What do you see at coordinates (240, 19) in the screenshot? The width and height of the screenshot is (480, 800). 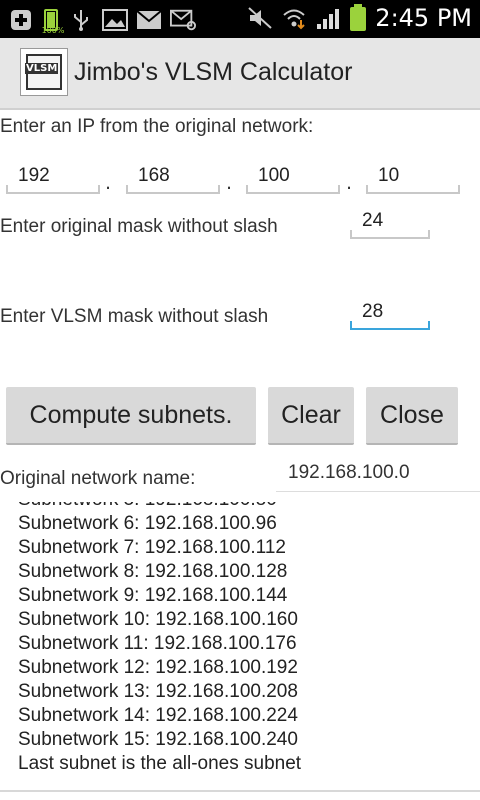 I see `status-bar: 100% 2:45 PM` at bounding box center [240, 19].